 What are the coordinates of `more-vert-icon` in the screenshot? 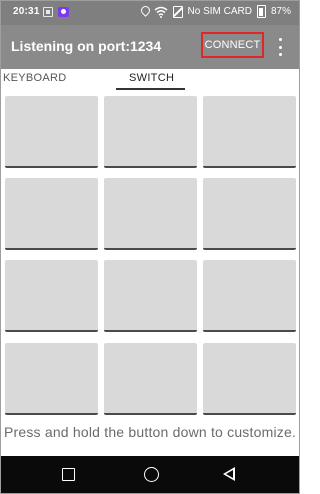 It's located at (280, 47).